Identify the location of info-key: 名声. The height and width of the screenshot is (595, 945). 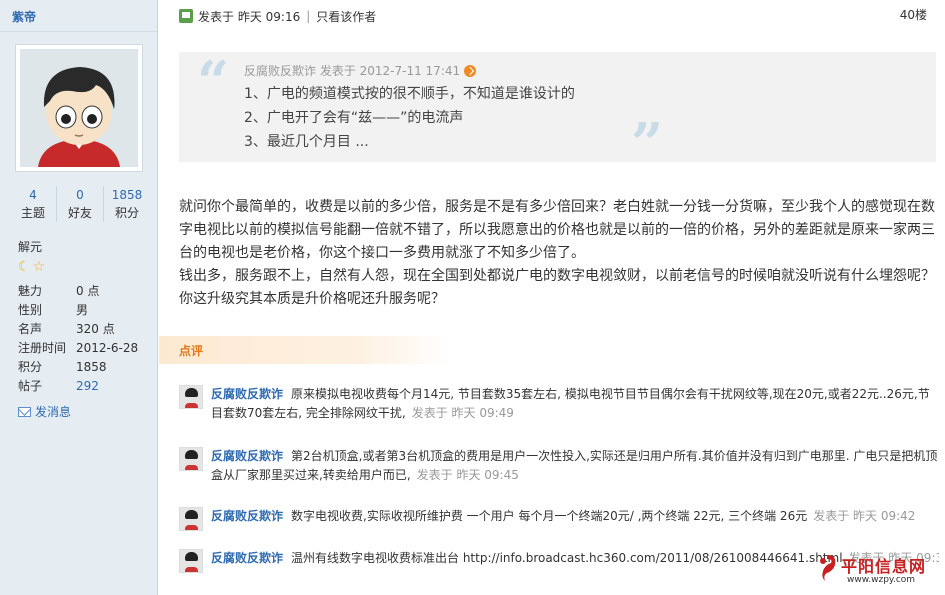
(30, 329).